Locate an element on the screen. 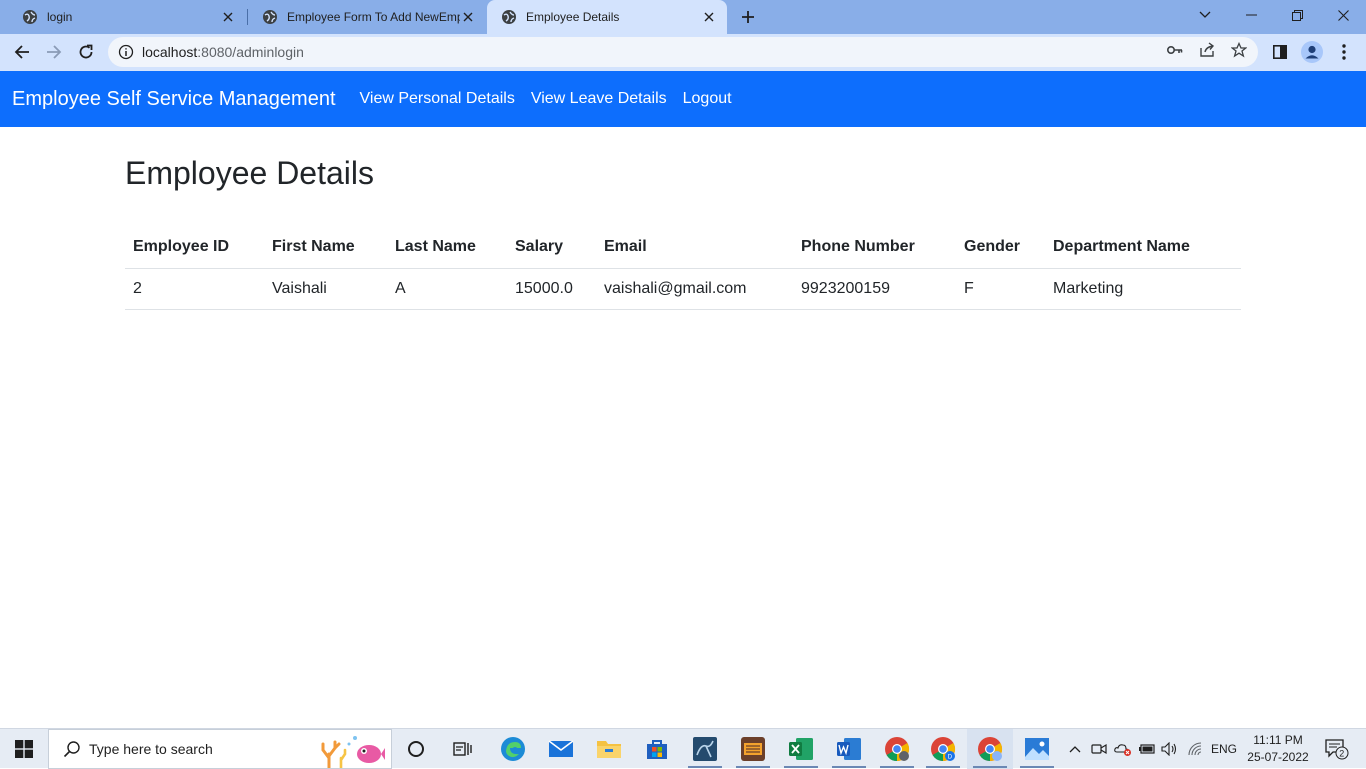 The width and height of the screenshot is (1366, 769). taskbar-app-excel is located at coordinates (801, 749).